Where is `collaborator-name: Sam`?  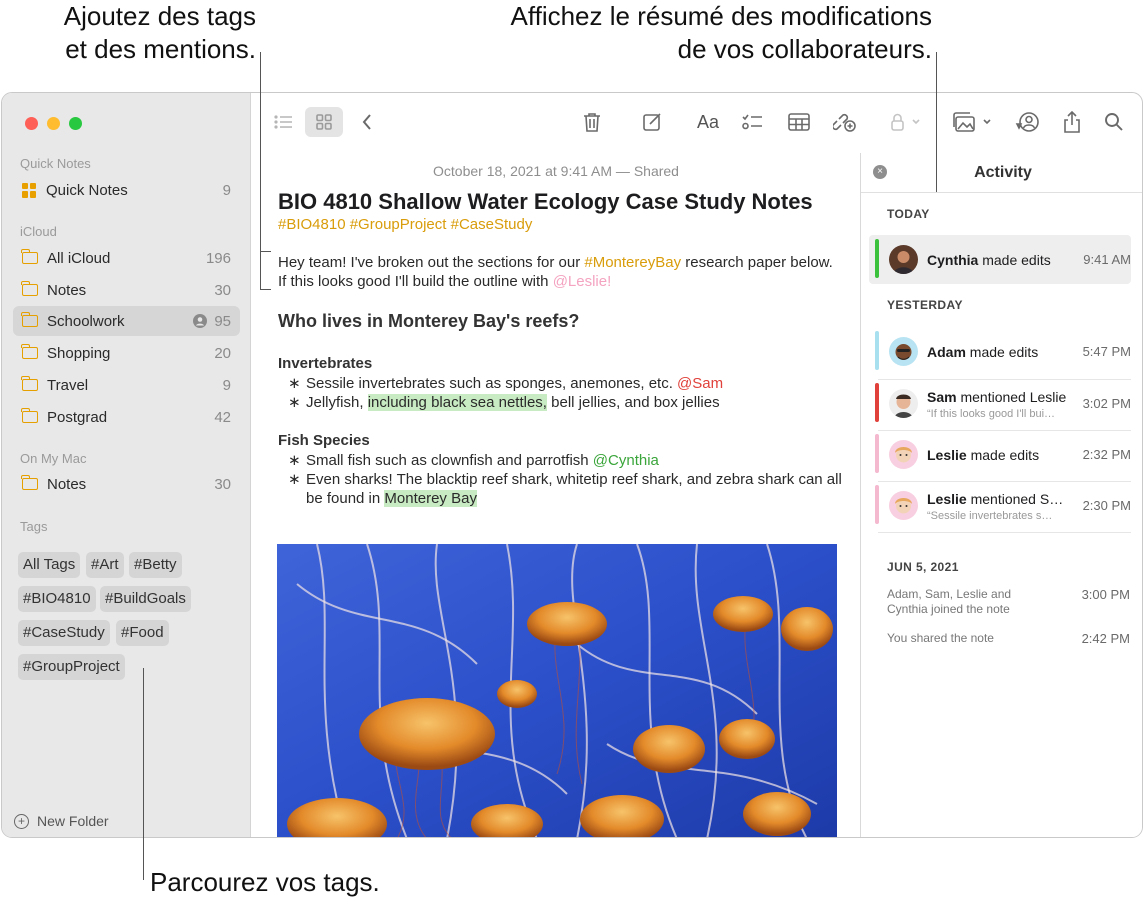 collaborator-name: Sam is located at coordinates (942, 397).